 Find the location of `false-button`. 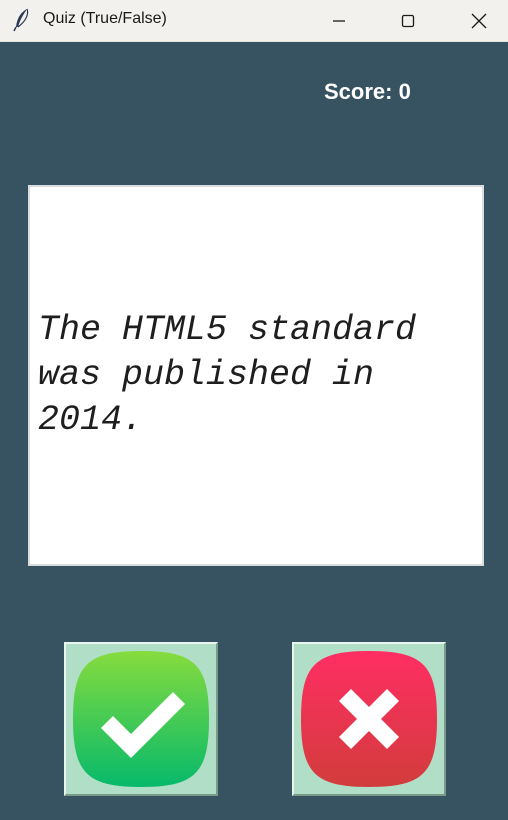

false-button is located at coordinates (369, 719).